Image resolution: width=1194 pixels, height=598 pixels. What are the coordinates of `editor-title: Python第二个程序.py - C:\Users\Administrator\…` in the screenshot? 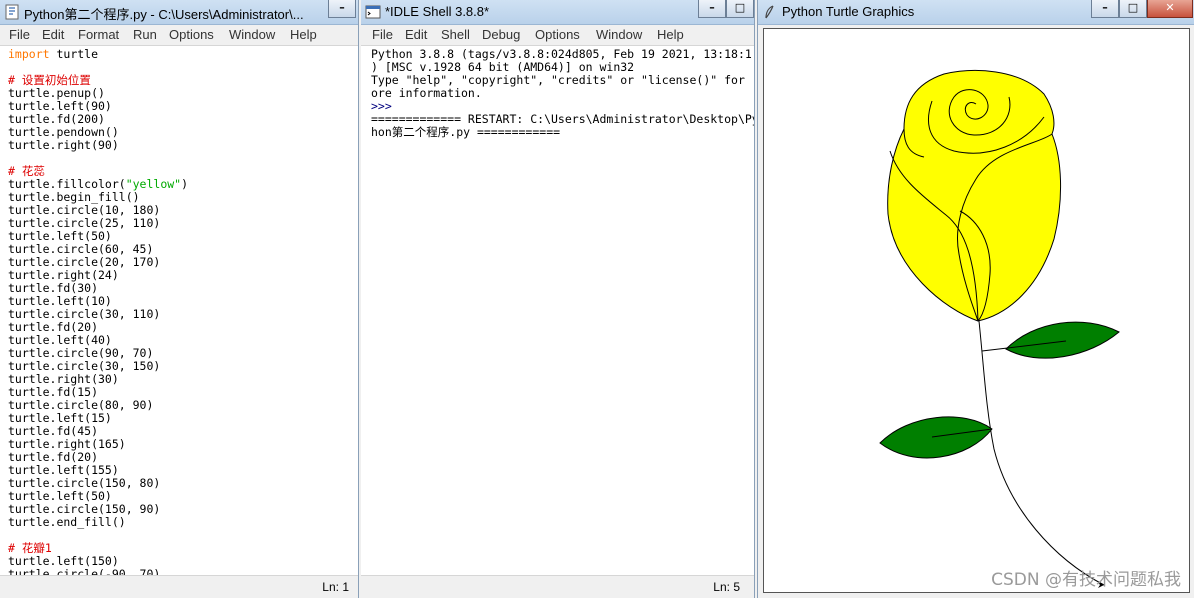 It's located at (164, 14).